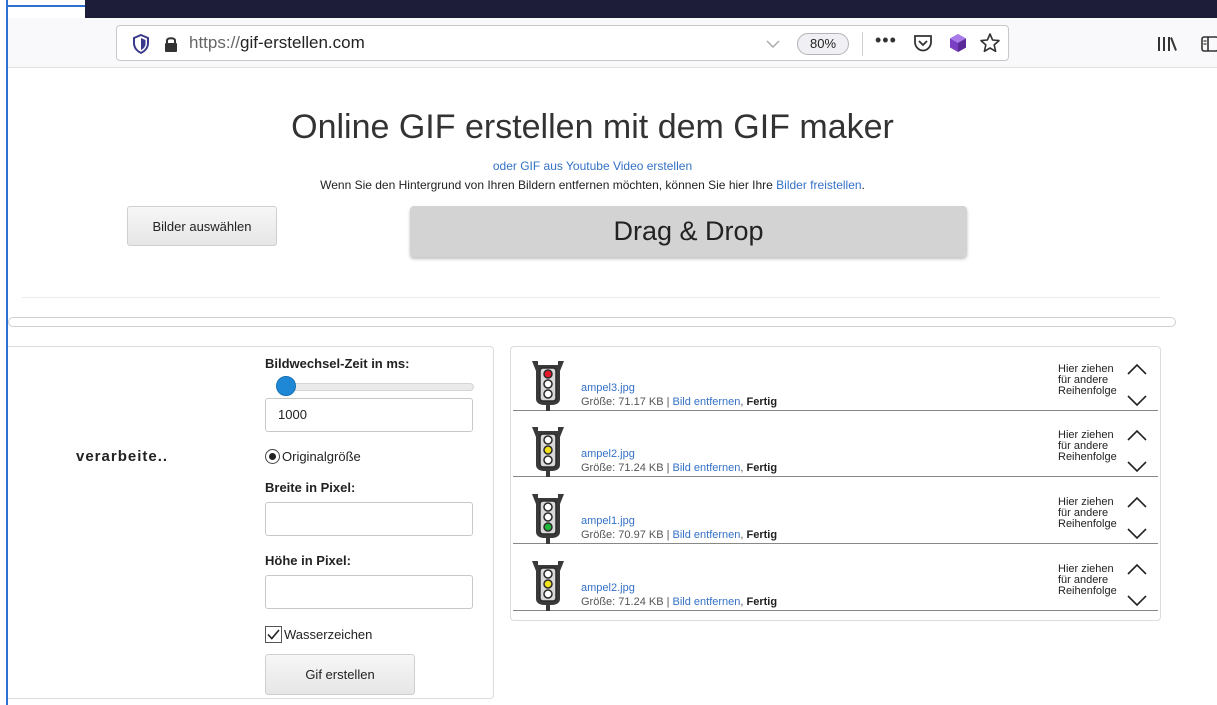  I want to click on pocket-icon, so click(923, 43).